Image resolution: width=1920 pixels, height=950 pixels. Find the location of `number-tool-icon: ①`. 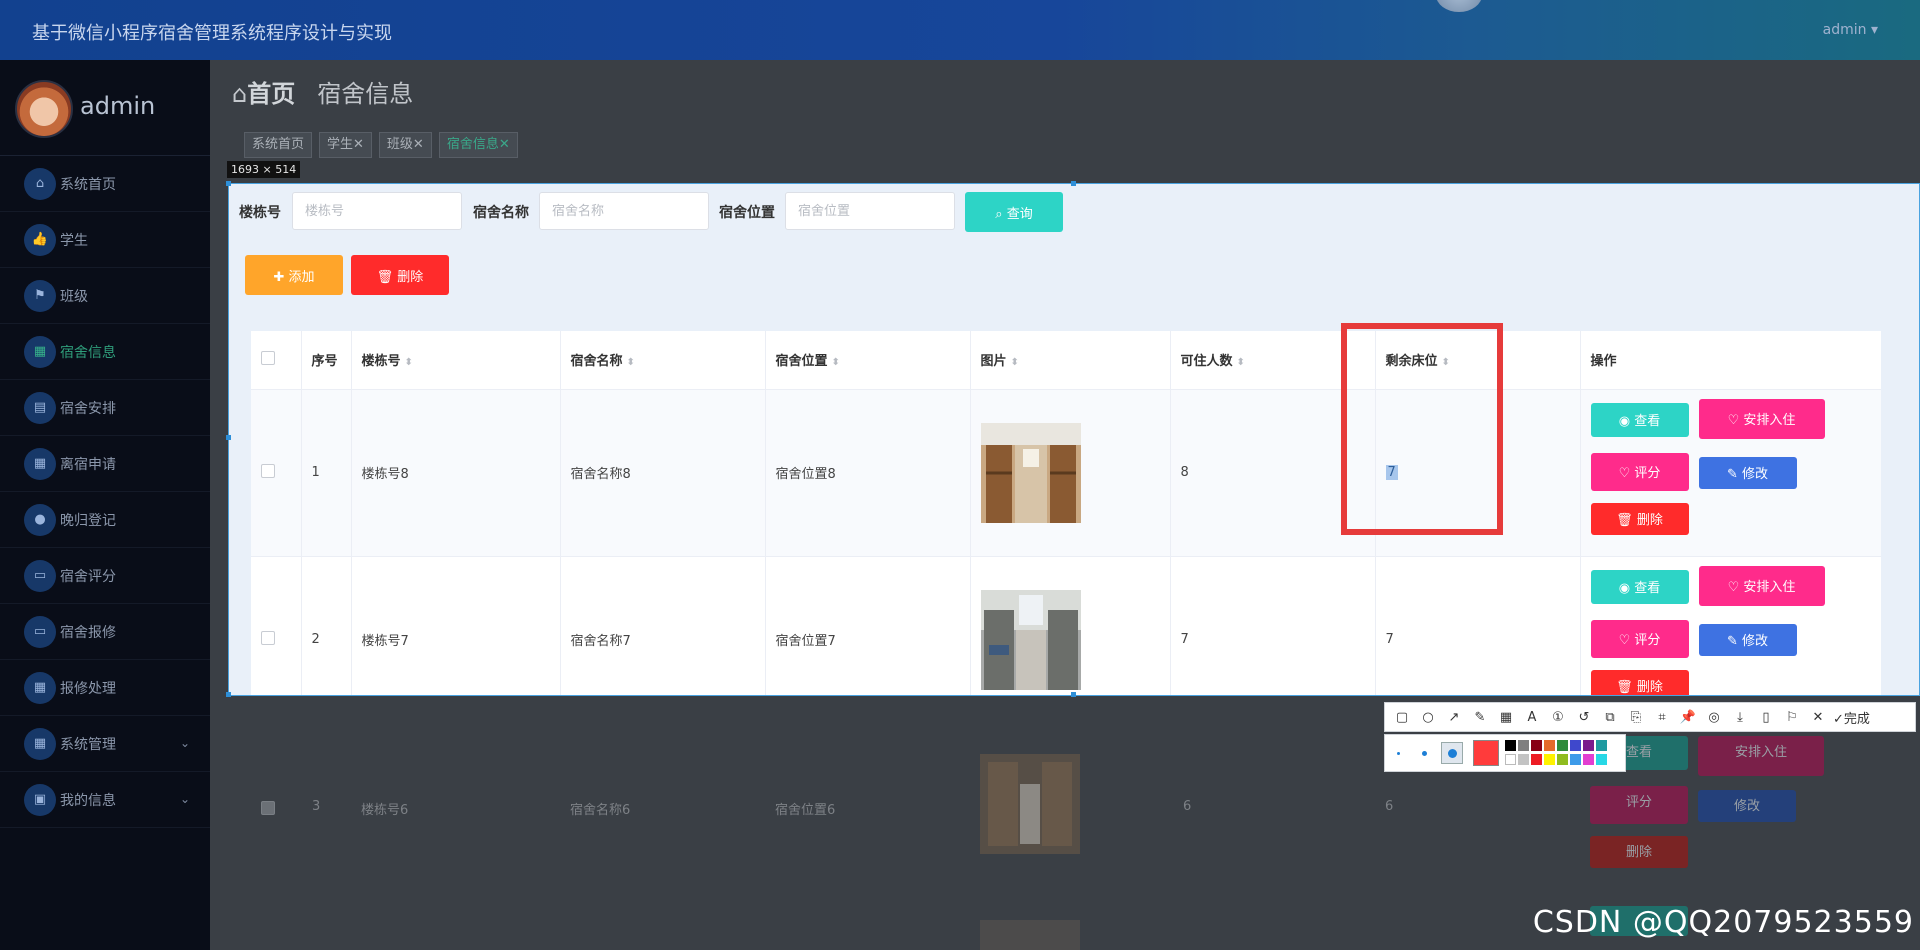

number-tool-icon: ① is located at coordinates (1558, 717).